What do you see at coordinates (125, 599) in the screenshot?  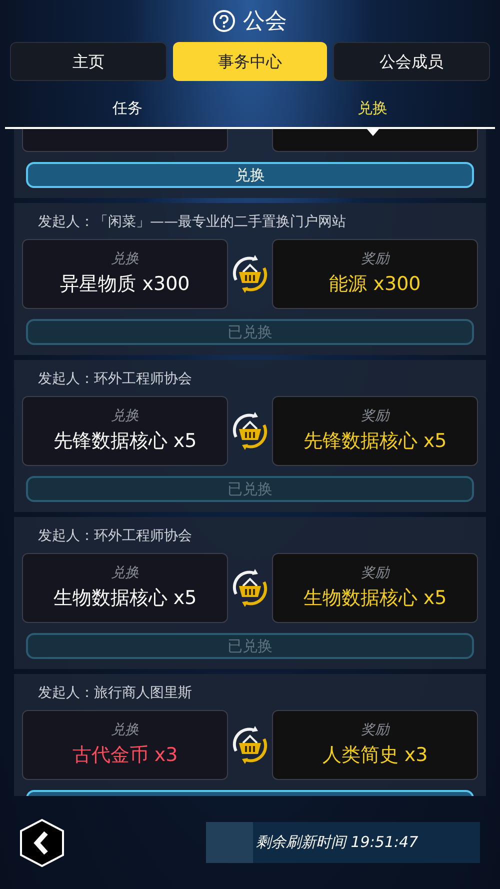 I see `give-item-text: 生物数据核心 x5` at bounding box center [125, 599].